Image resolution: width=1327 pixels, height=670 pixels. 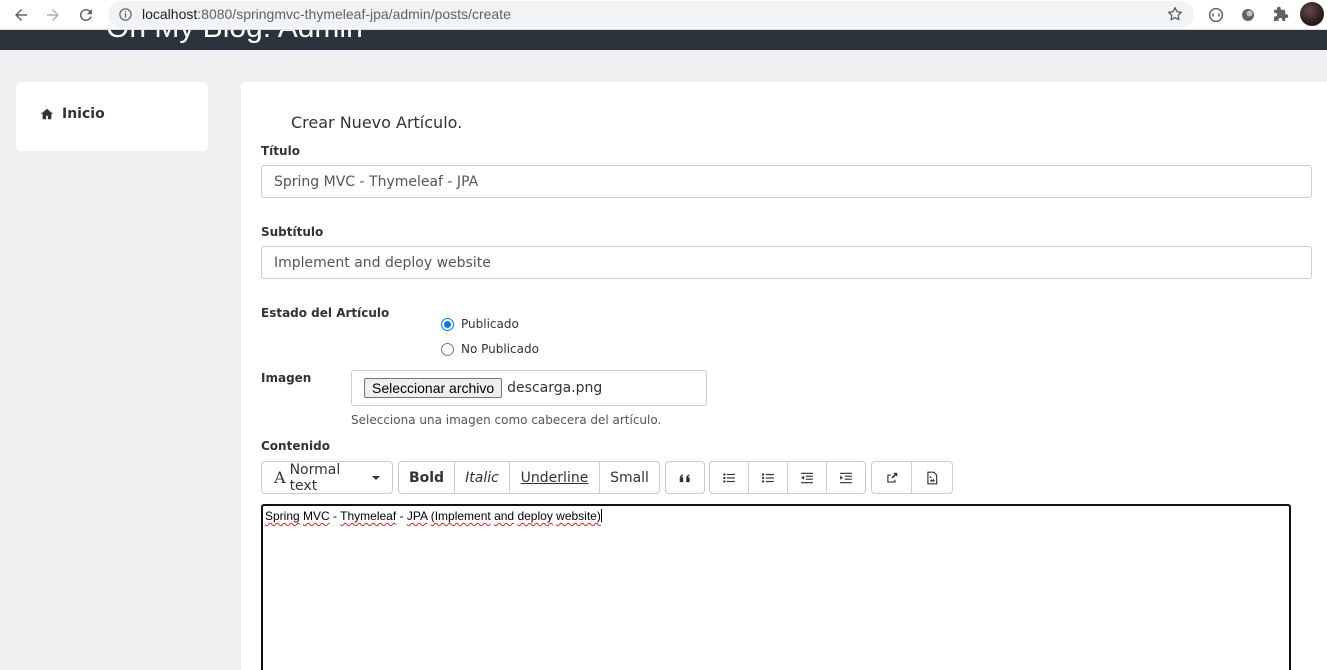 I want to click on list-ol-icon, so click(x=768, y=477).